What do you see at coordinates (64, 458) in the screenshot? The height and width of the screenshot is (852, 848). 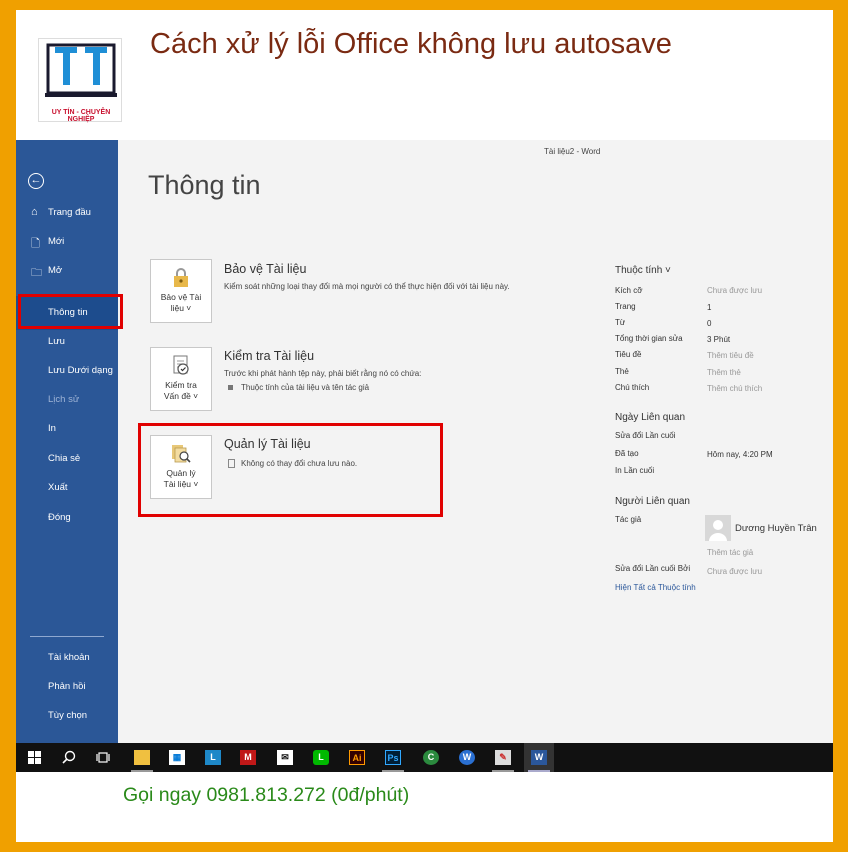 I see `nav-item-share: Chia sẻ` at bounding box center [64, 458].